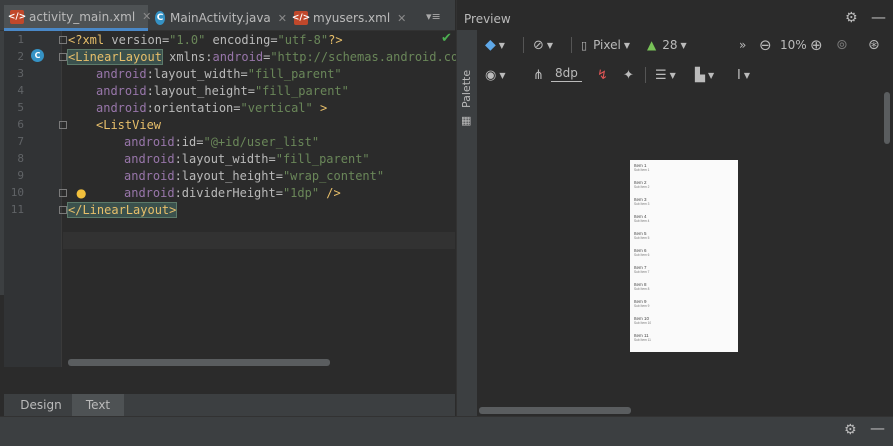 Image resolution: width=893 pixels, height=446 pixels. Describe the element at coordinates (642, 184) in the screenshot. I see `list-item: Item 2 Sub Item 2` at that location.